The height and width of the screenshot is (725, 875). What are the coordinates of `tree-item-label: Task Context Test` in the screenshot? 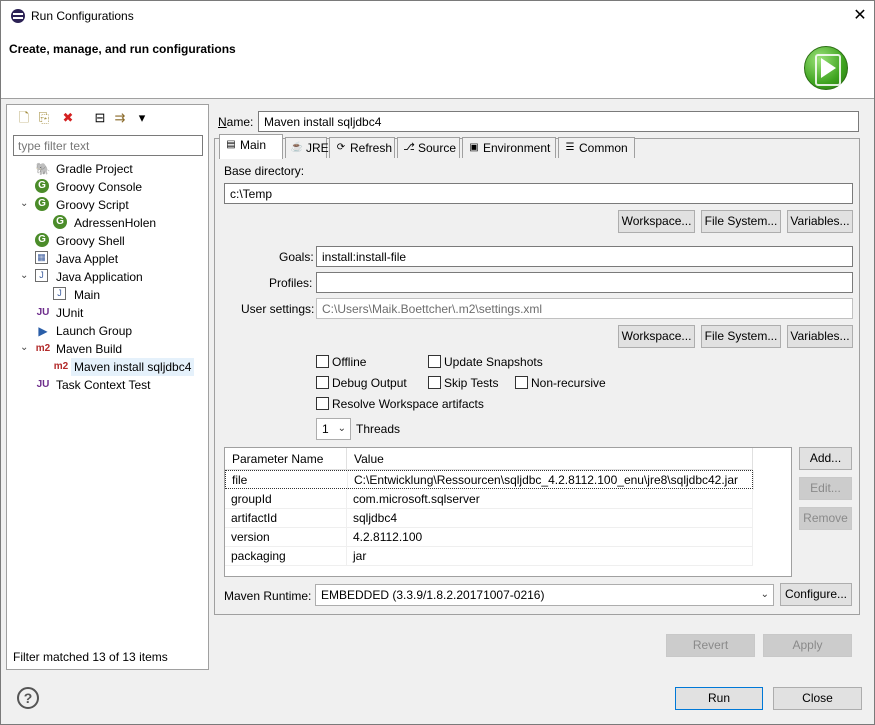 It's located at (103, 385).